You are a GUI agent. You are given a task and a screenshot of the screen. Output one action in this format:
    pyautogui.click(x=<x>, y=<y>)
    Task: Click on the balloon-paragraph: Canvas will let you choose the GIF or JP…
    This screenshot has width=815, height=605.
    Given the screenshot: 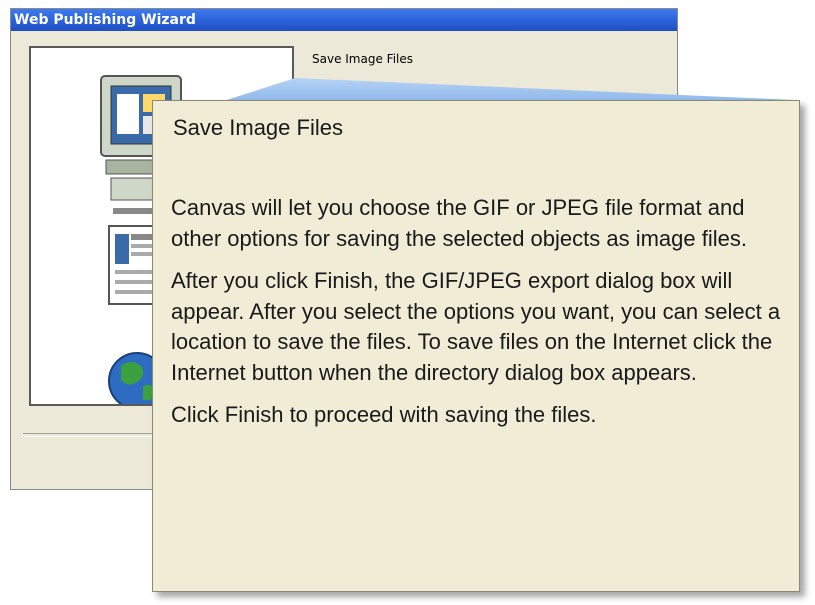 What is the action you would take?
    pyautogui.click(x=459, y=223)
    